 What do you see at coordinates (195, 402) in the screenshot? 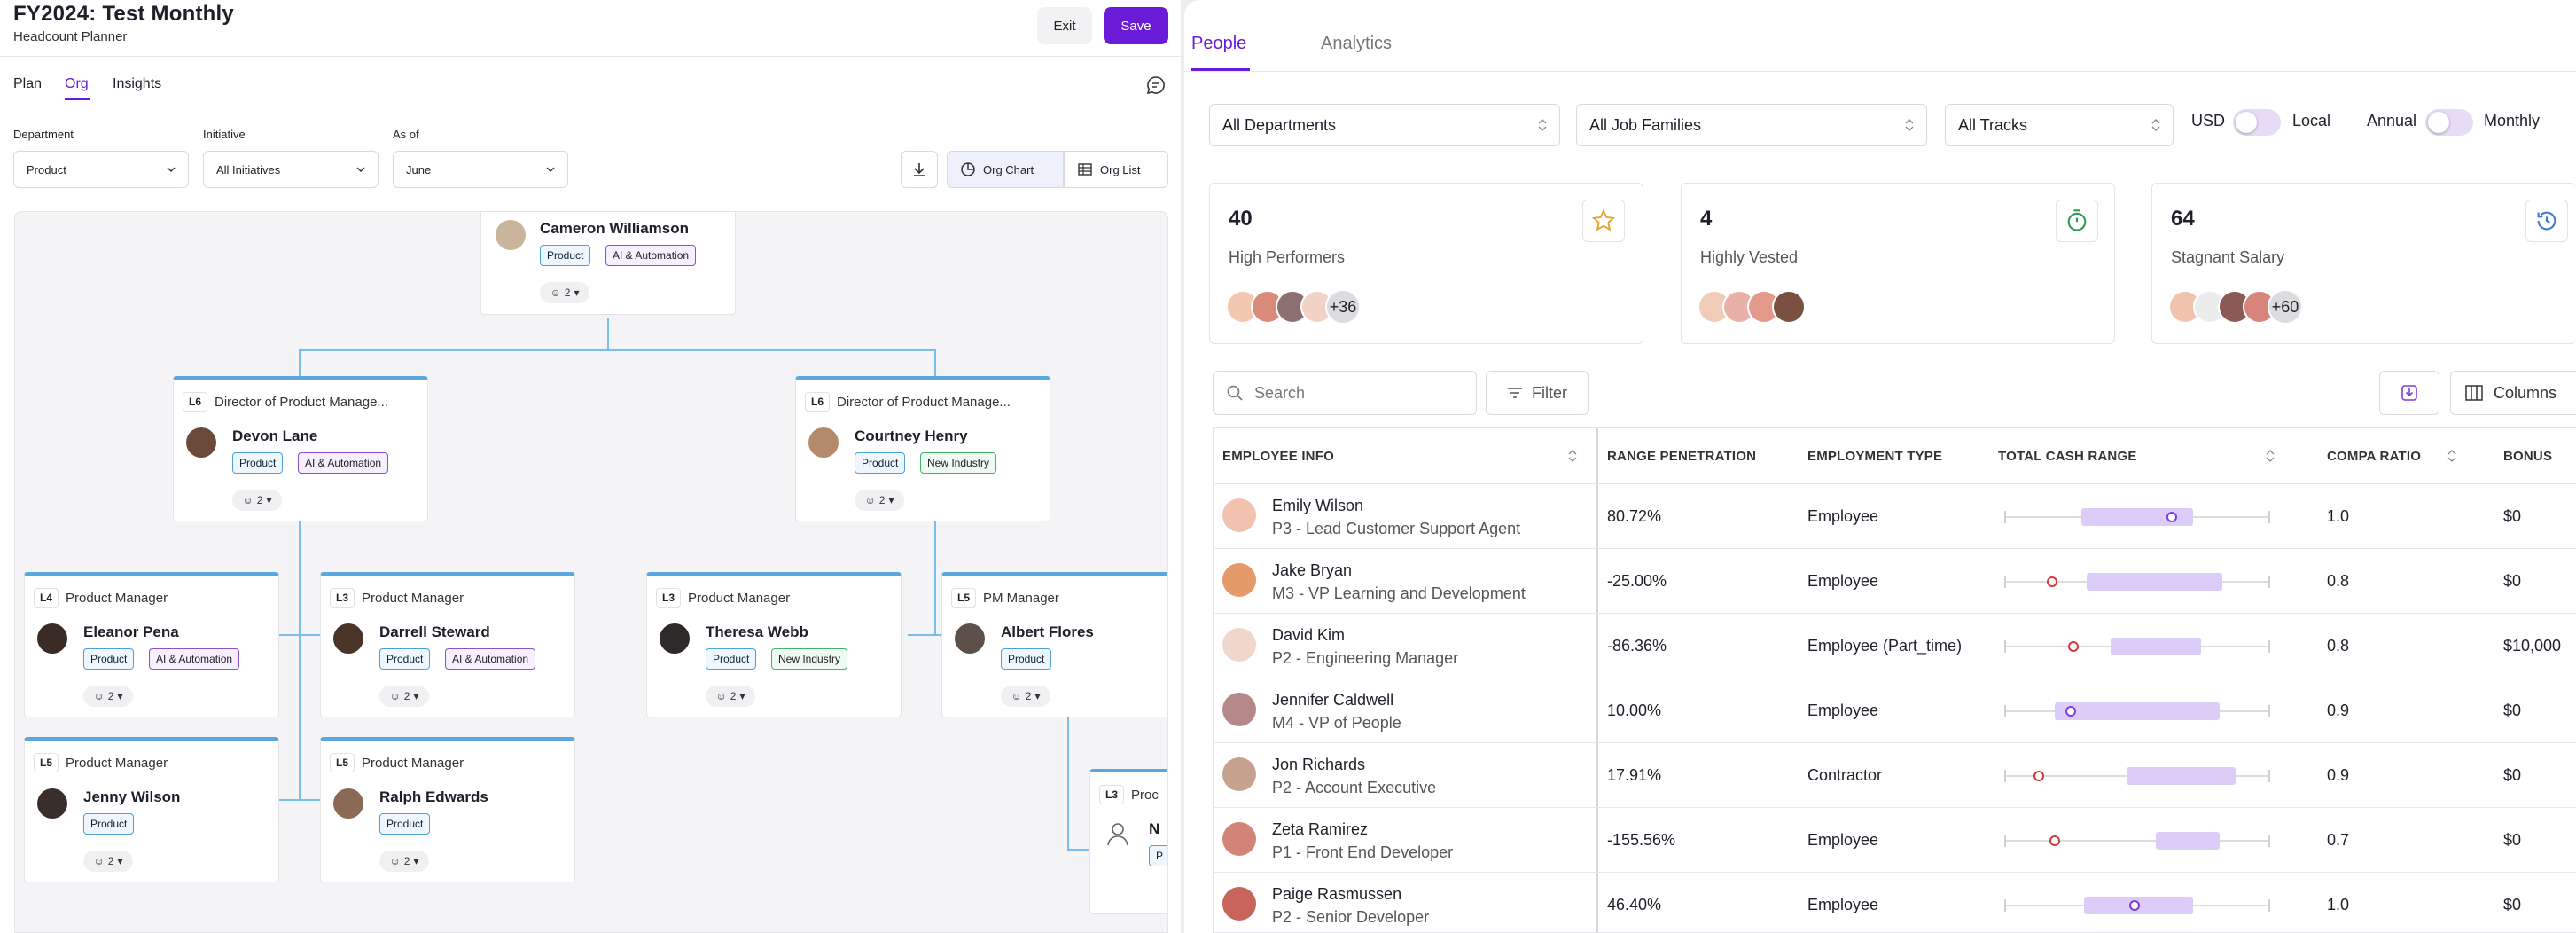
I see `level-badge: L6` at bounding box center [195, 402].